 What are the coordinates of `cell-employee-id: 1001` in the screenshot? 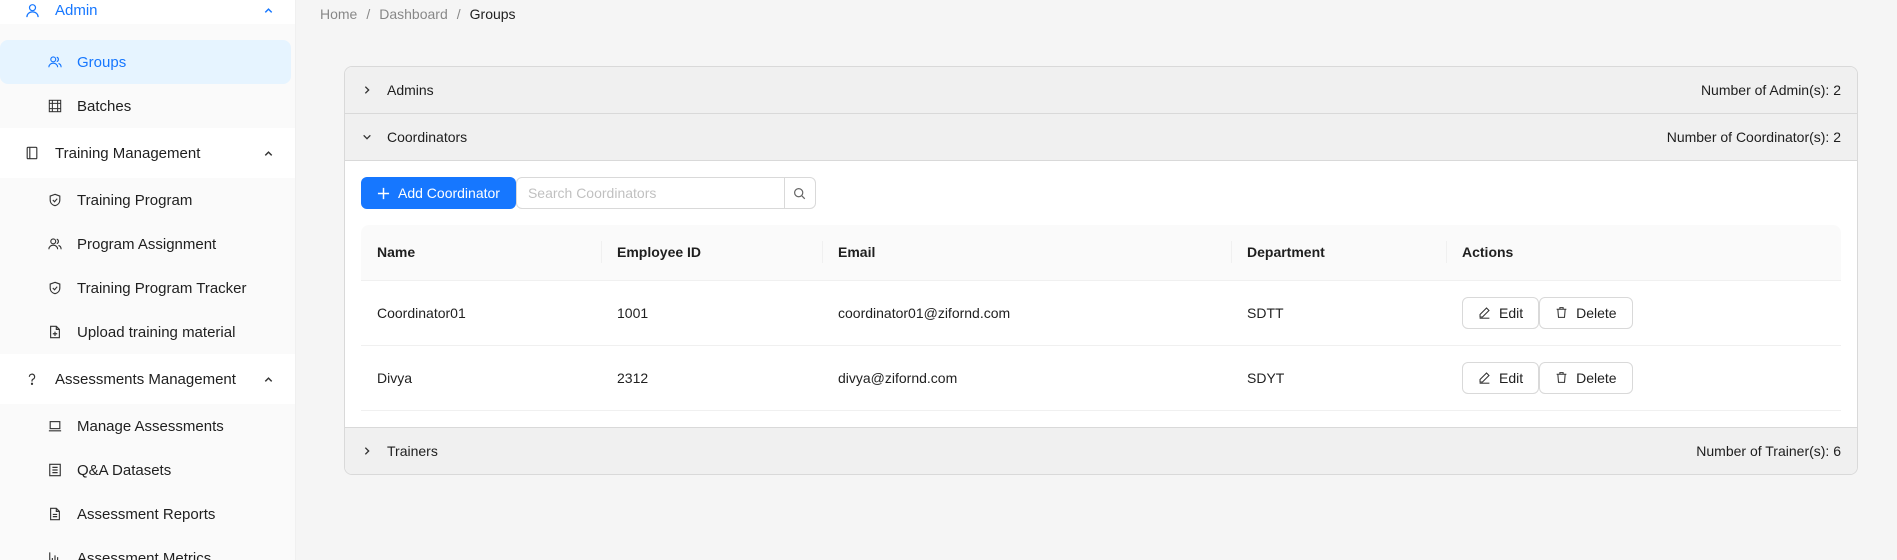 It's located at (711, 313).